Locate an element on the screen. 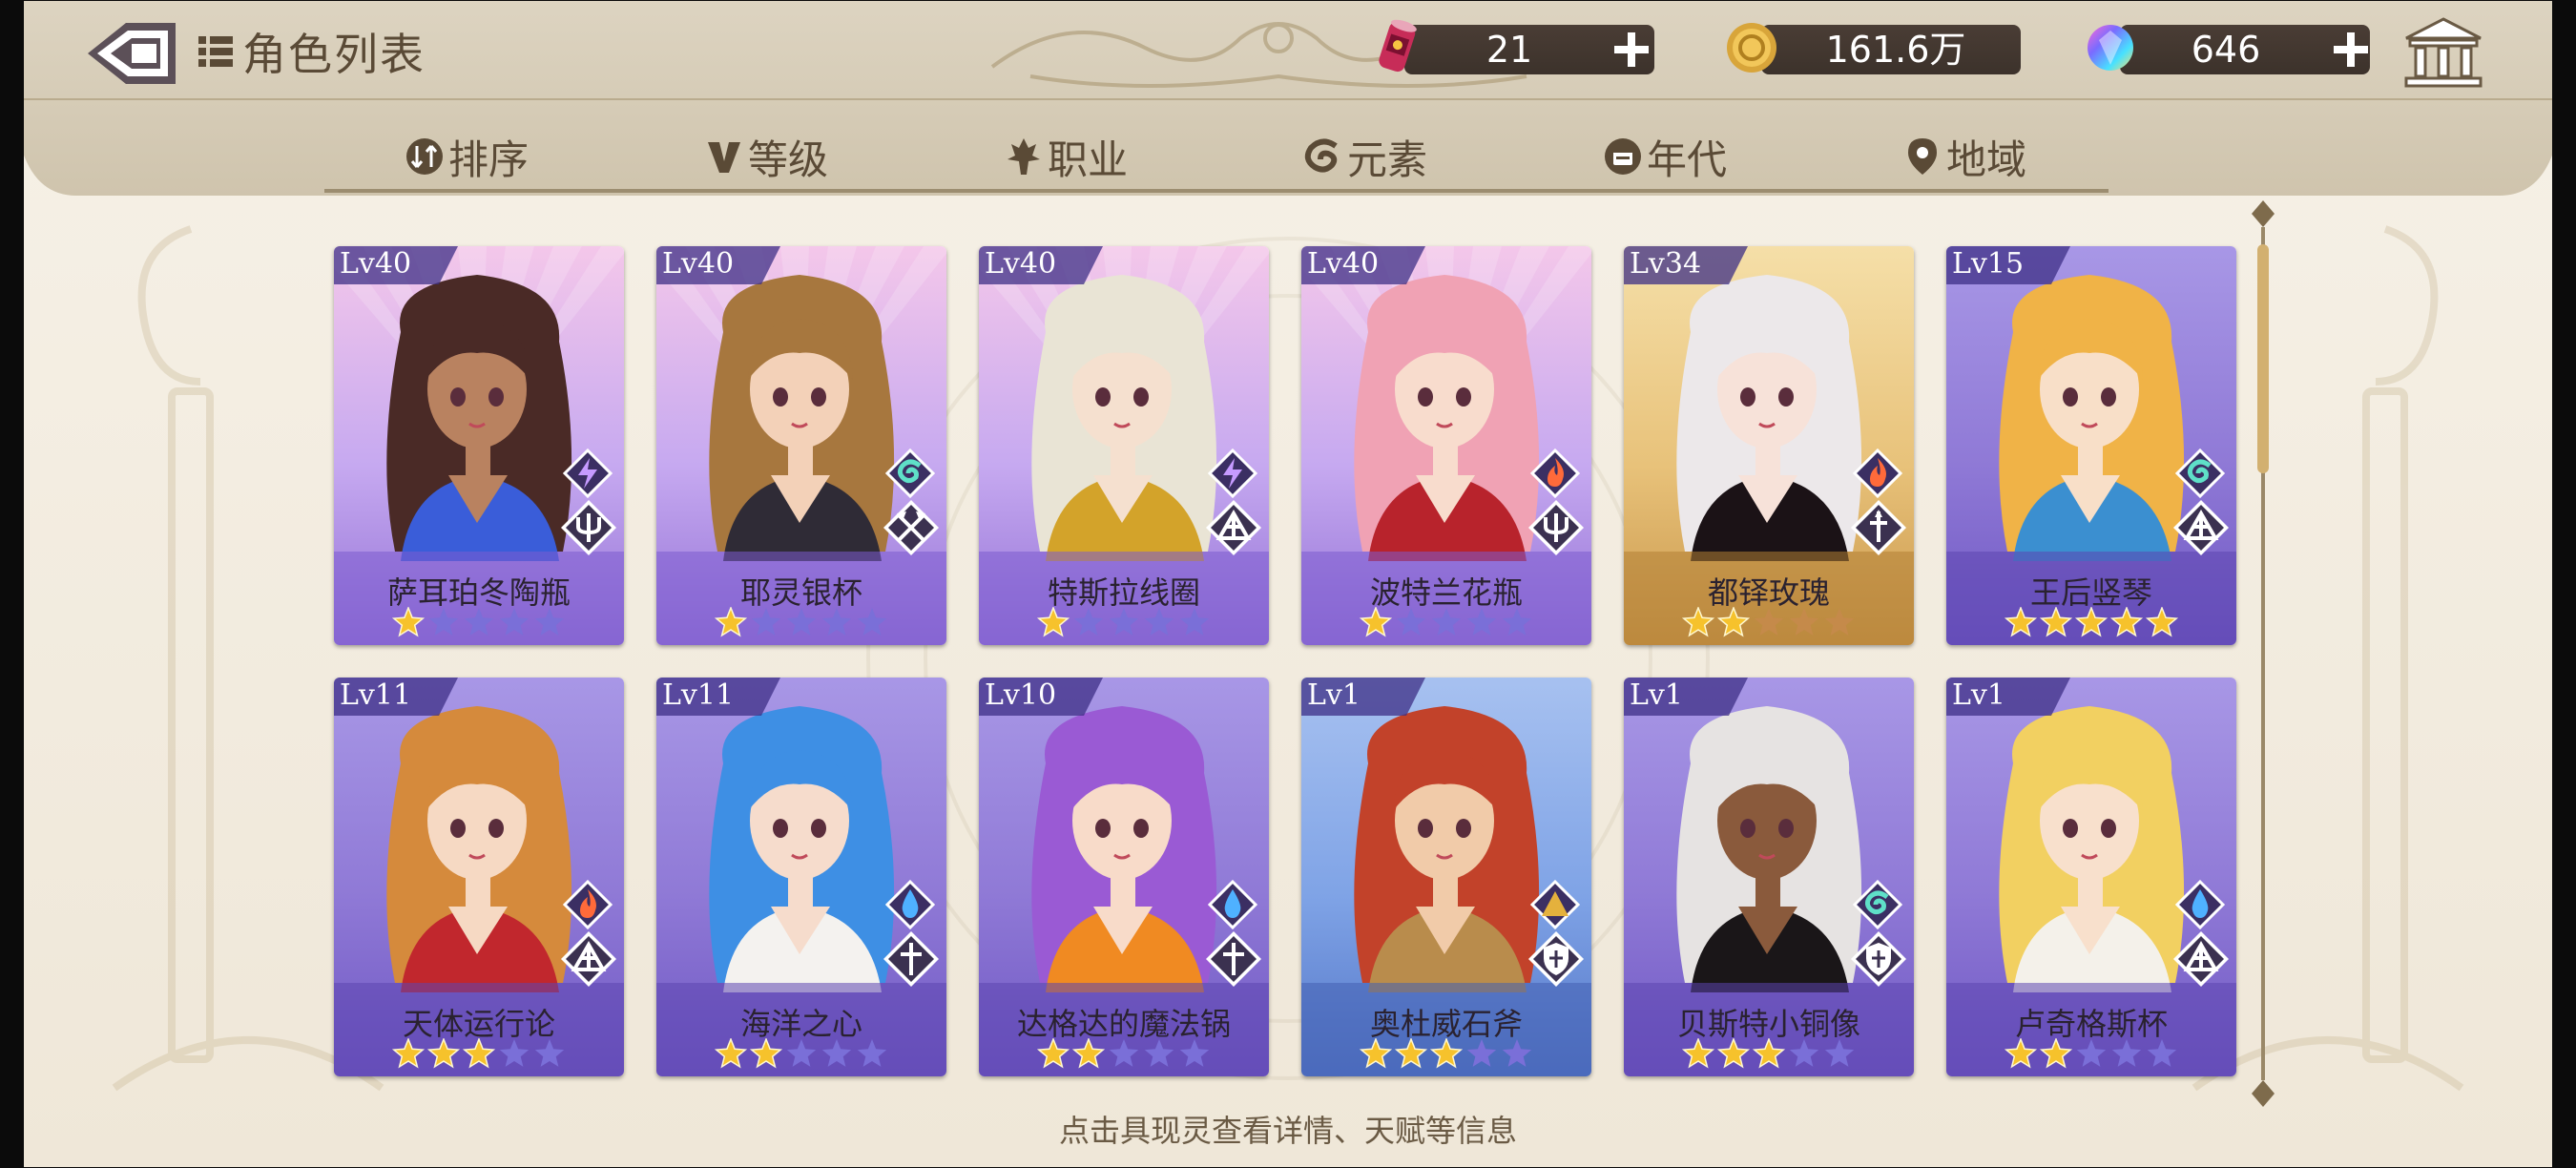  location-pin-icon is located at coordinates (1922, 157).